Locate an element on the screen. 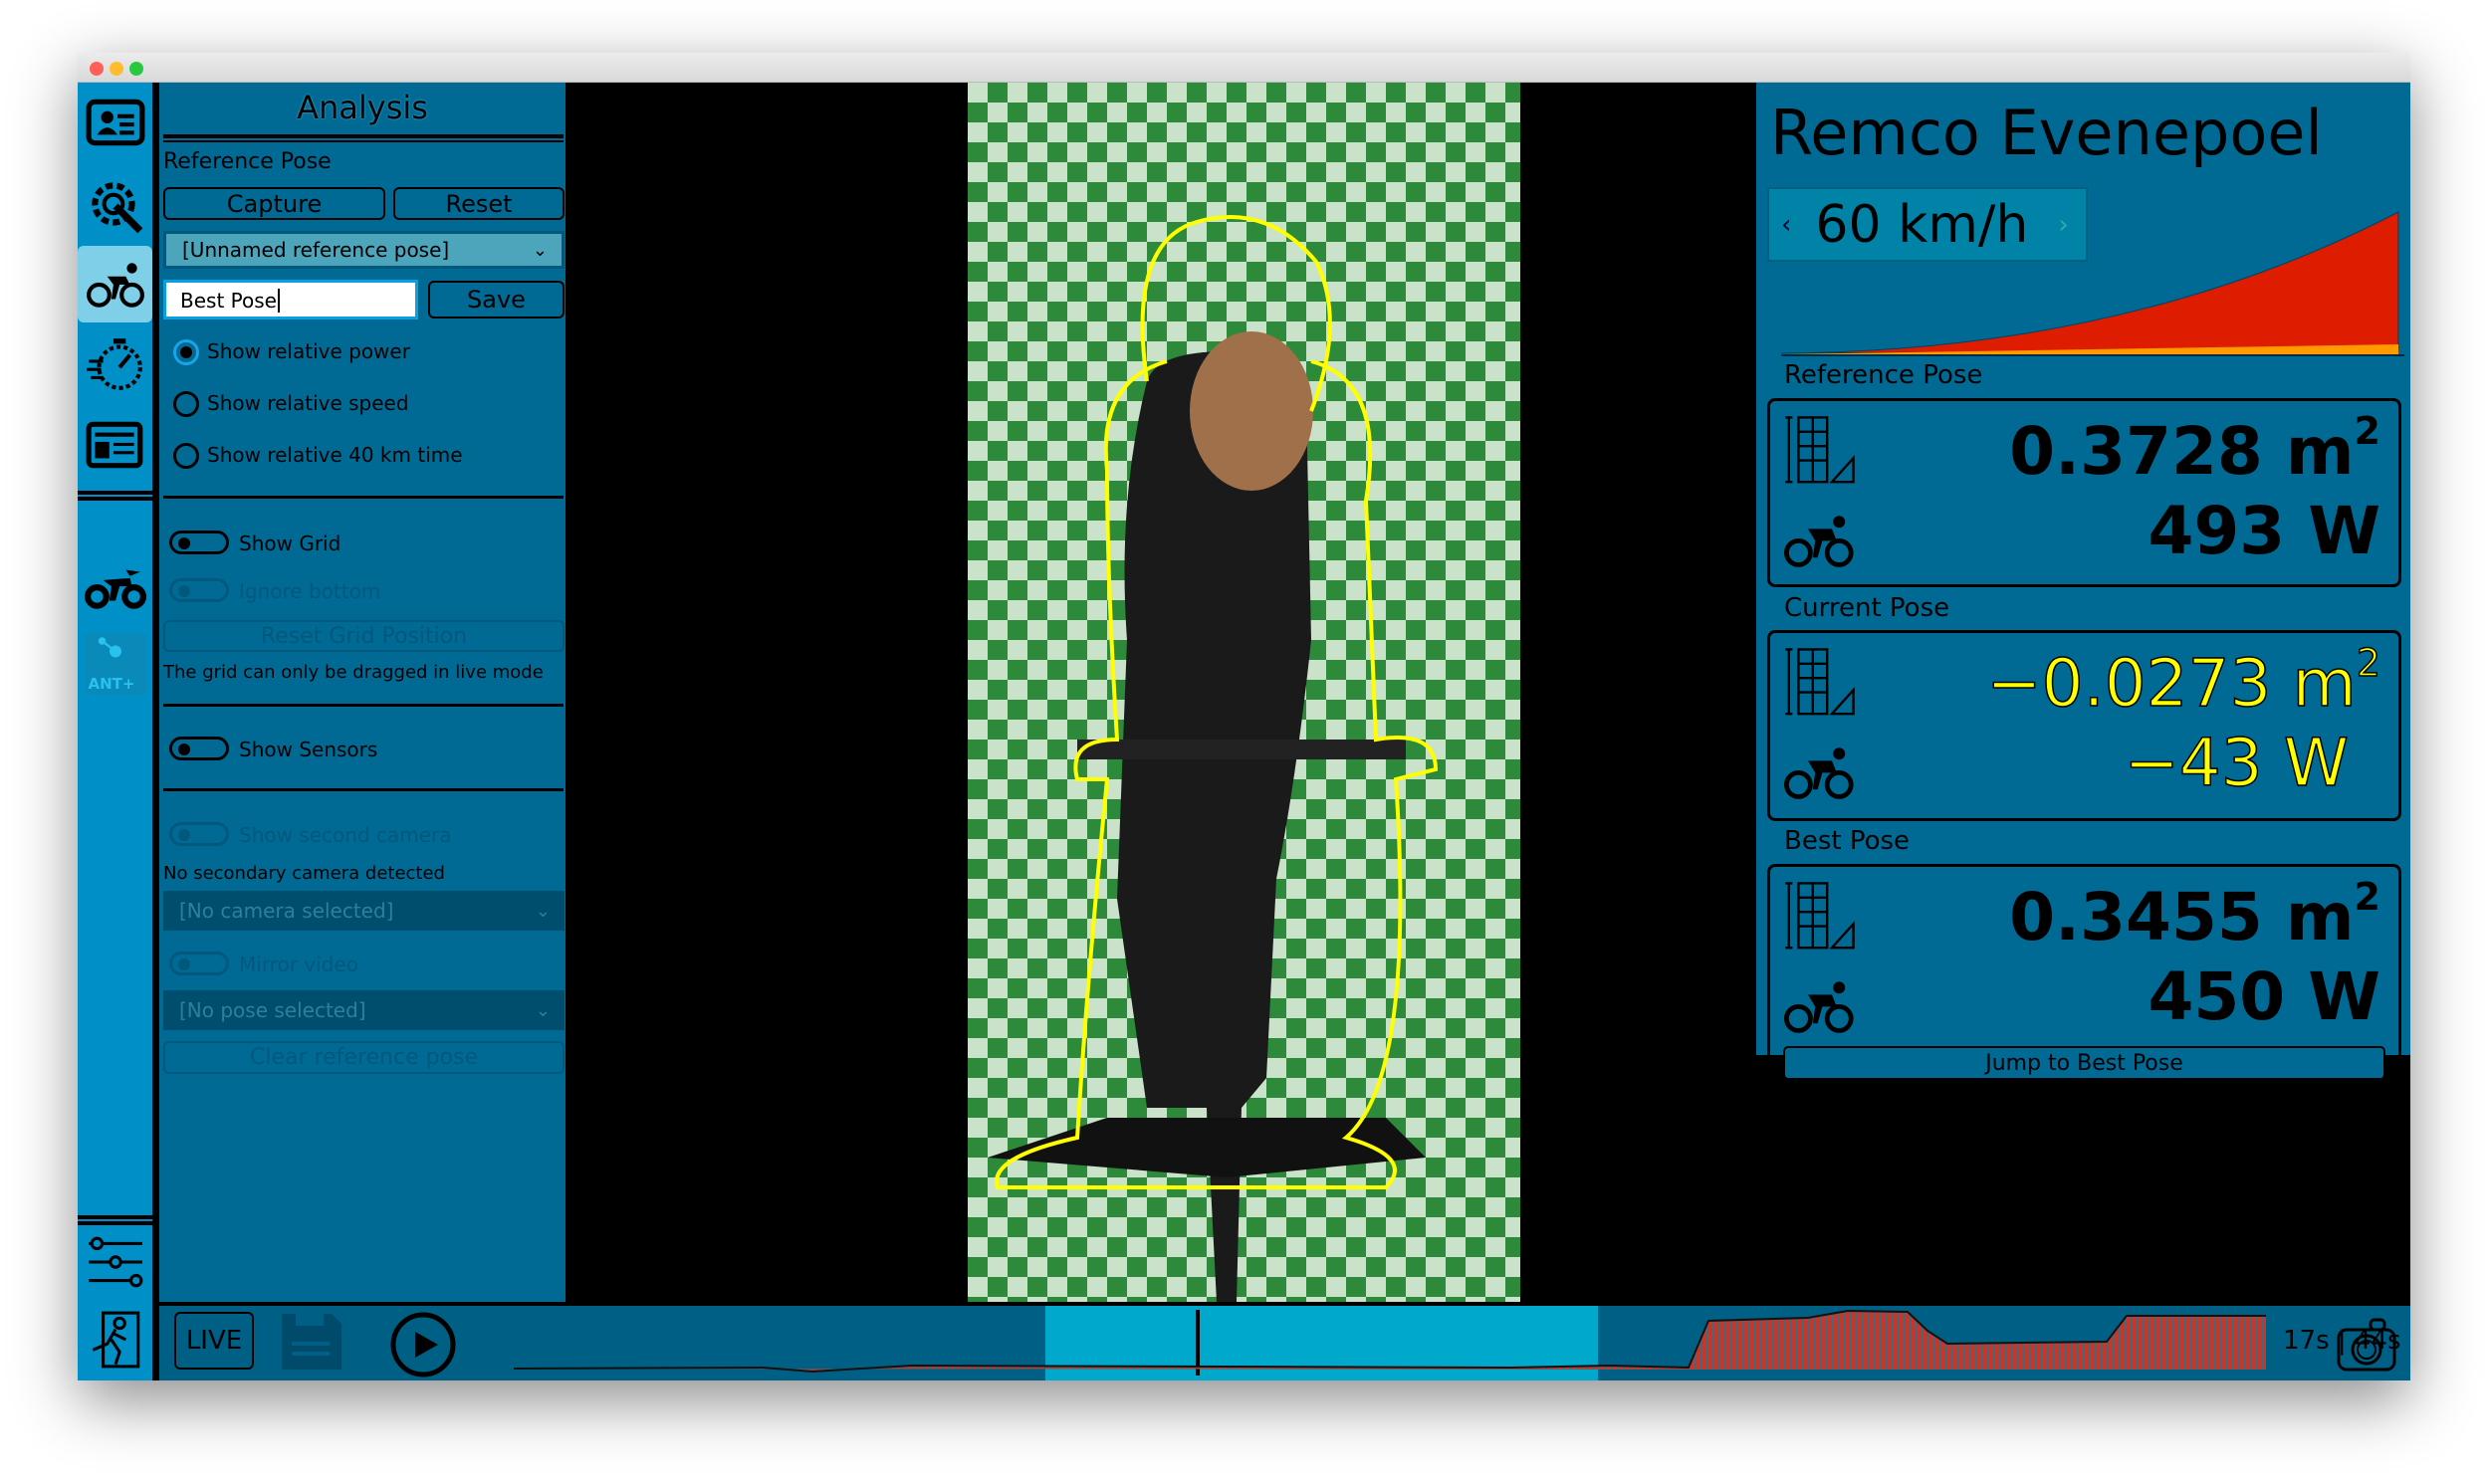 This screenshot has height=1484, width=2489. pose-select-value: [No pose selected] is located at coordinates (272, 1010).